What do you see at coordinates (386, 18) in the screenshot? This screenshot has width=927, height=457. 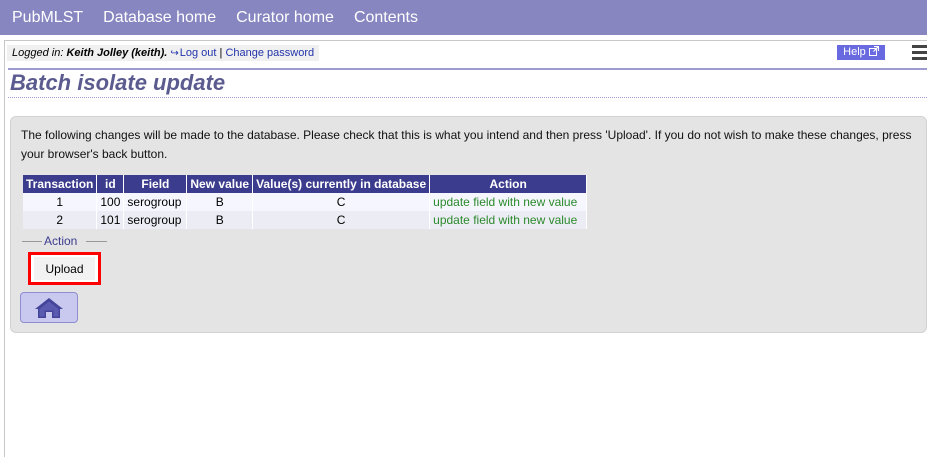 I see `nav-contents: Contents` at bounding box center [386, 18].